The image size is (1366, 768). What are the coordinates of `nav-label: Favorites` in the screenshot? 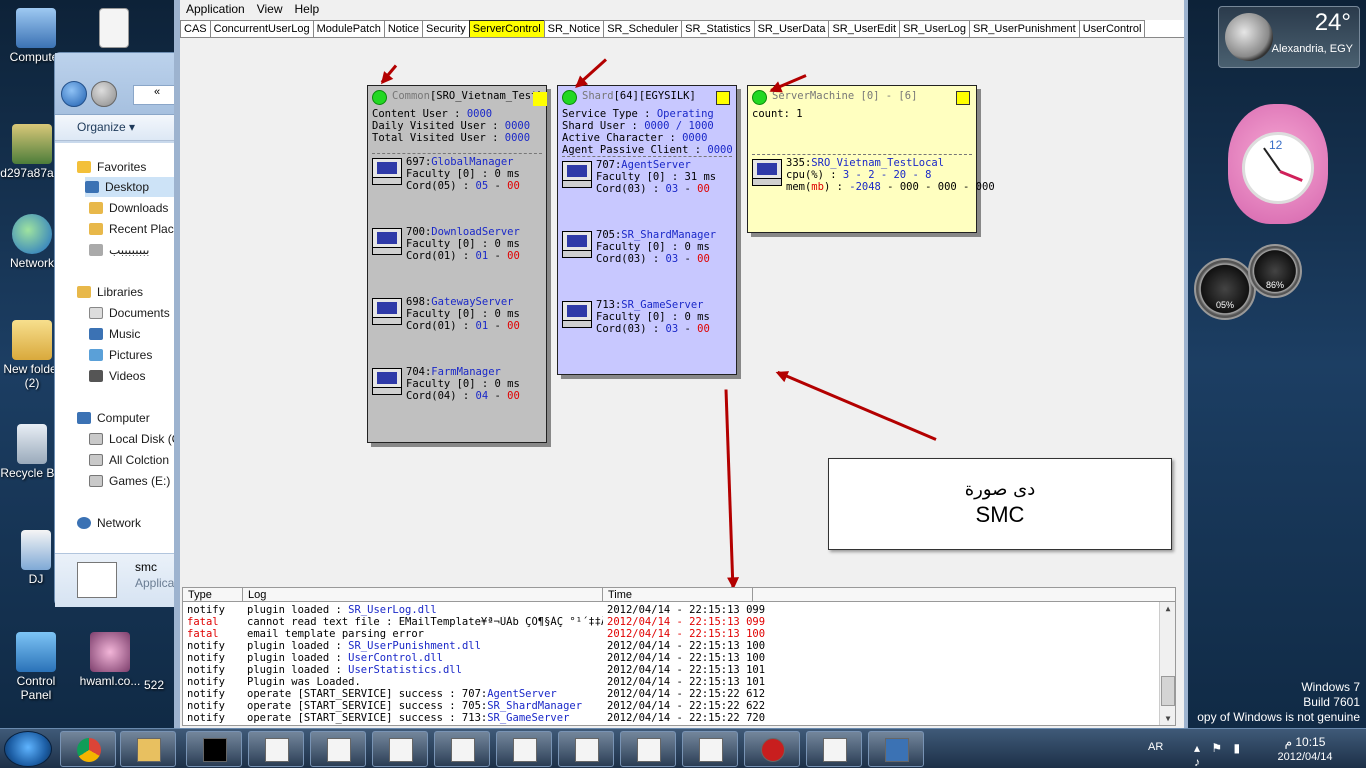 It's located at (122, 167).